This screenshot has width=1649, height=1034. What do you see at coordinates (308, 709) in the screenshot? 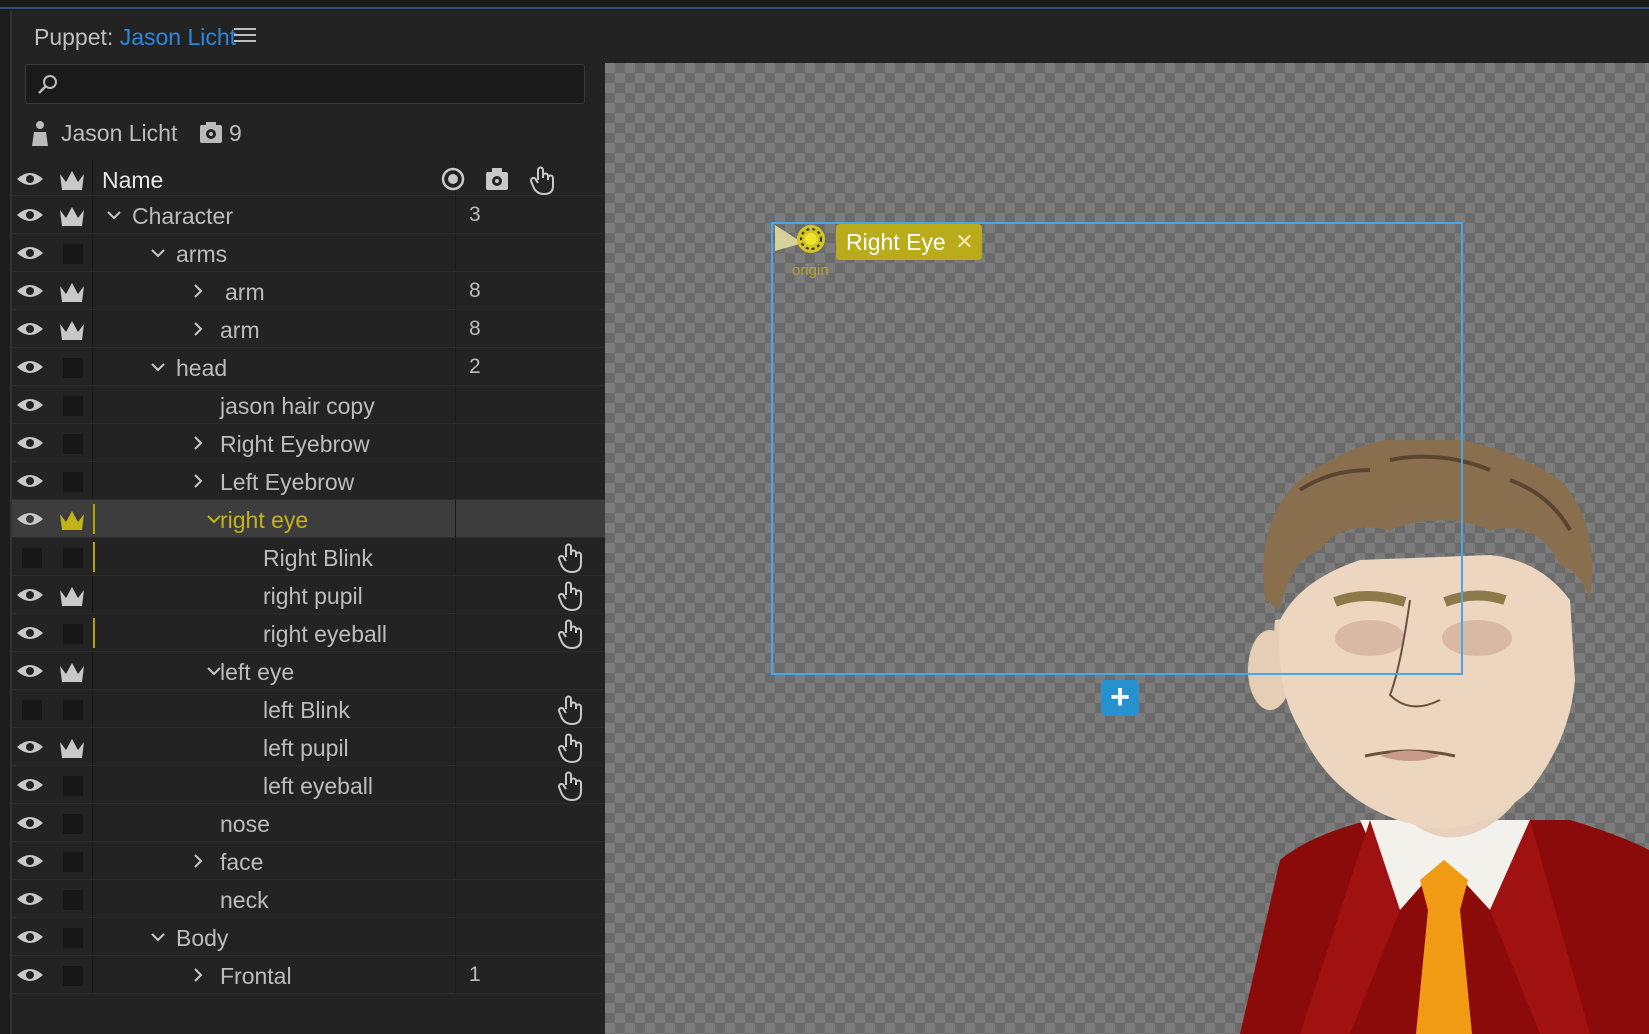
I see `layer-row: left Blink` at bounding box center [308, 709].